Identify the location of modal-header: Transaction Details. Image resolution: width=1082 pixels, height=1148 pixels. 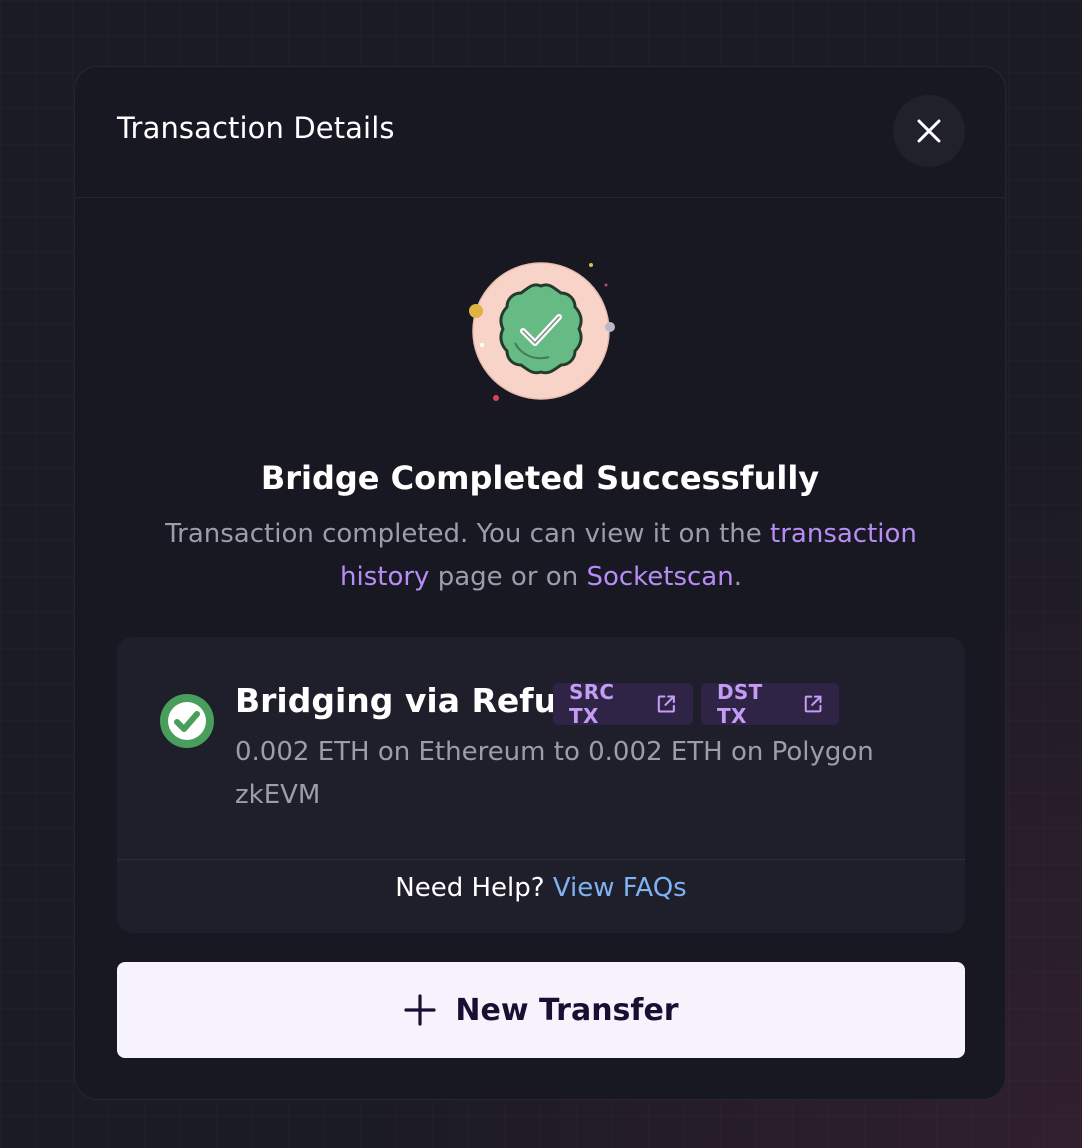
(540, 132).